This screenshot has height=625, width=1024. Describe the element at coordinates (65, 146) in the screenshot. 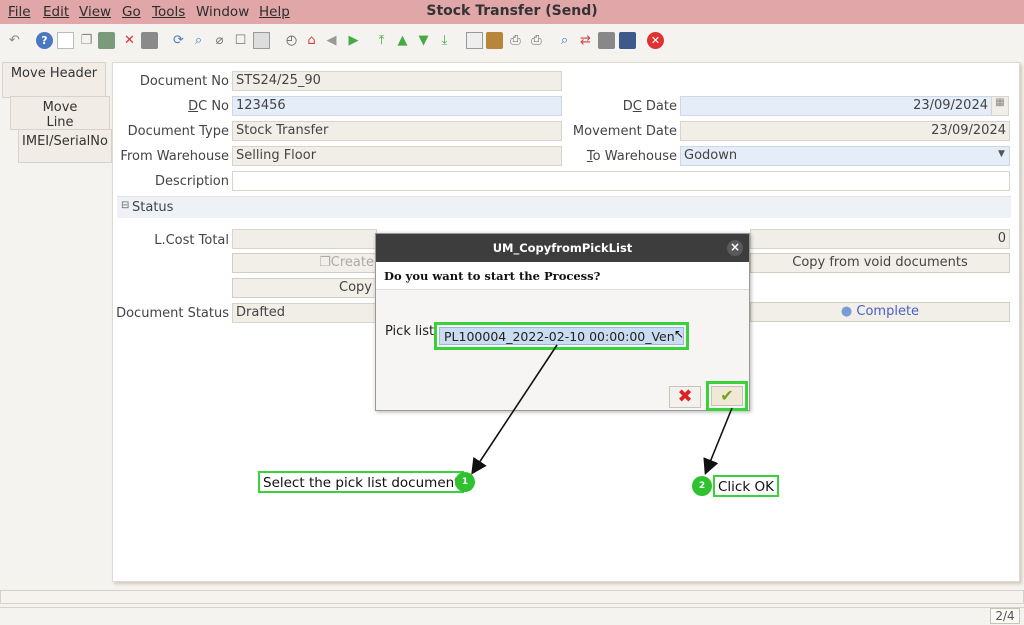

I see `tab-imei-serialno: IMEI/SerialNo` at that location.